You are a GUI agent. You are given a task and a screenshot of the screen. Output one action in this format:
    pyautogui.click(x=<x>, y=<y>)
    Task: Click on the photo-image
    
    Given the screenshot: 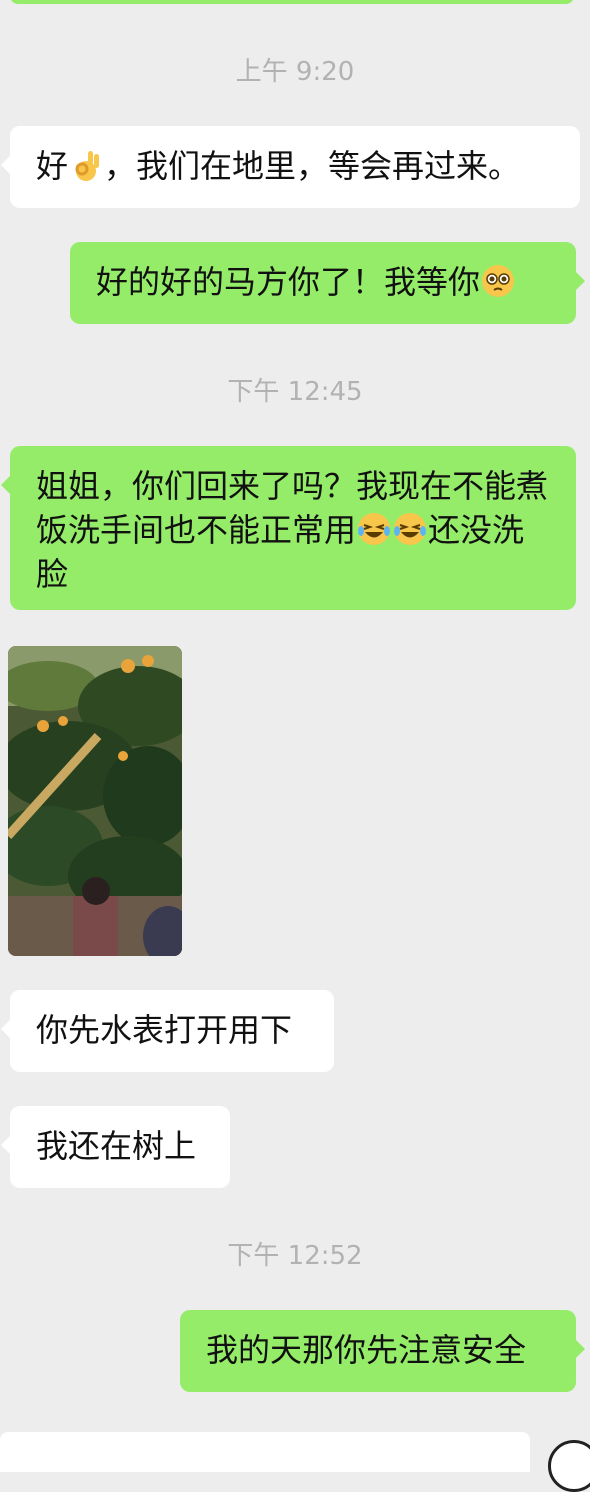 What is the action you would take?
    pyautogui.click(x=95, y=801)
    